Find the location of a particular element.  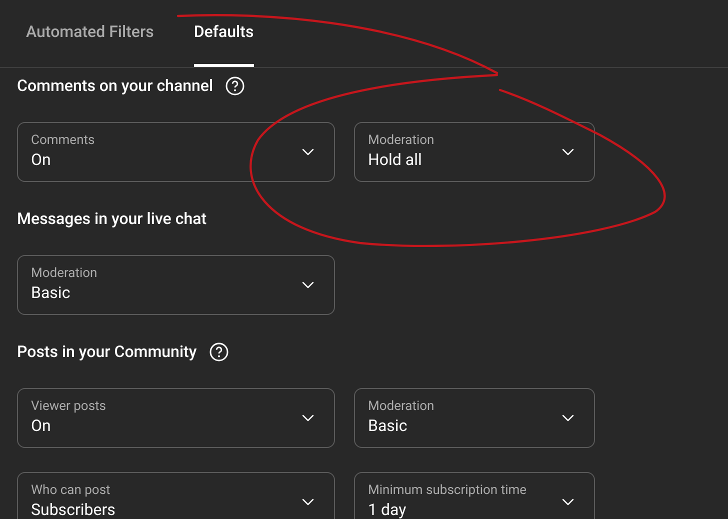

field-label: Who can post is located at coordinates (71, 491).